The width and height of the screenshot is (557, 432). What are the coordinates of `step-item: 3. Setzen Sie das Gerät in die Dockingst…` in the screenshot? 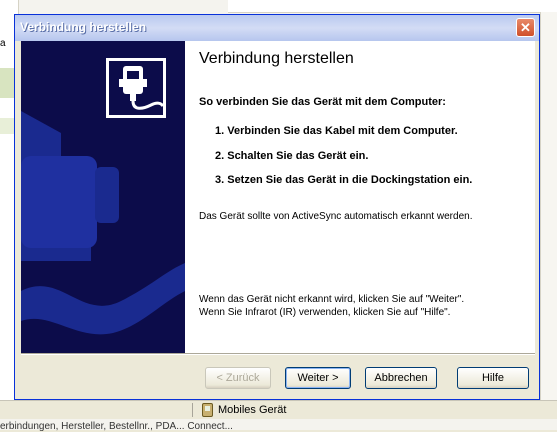 It's located at (344, 180).